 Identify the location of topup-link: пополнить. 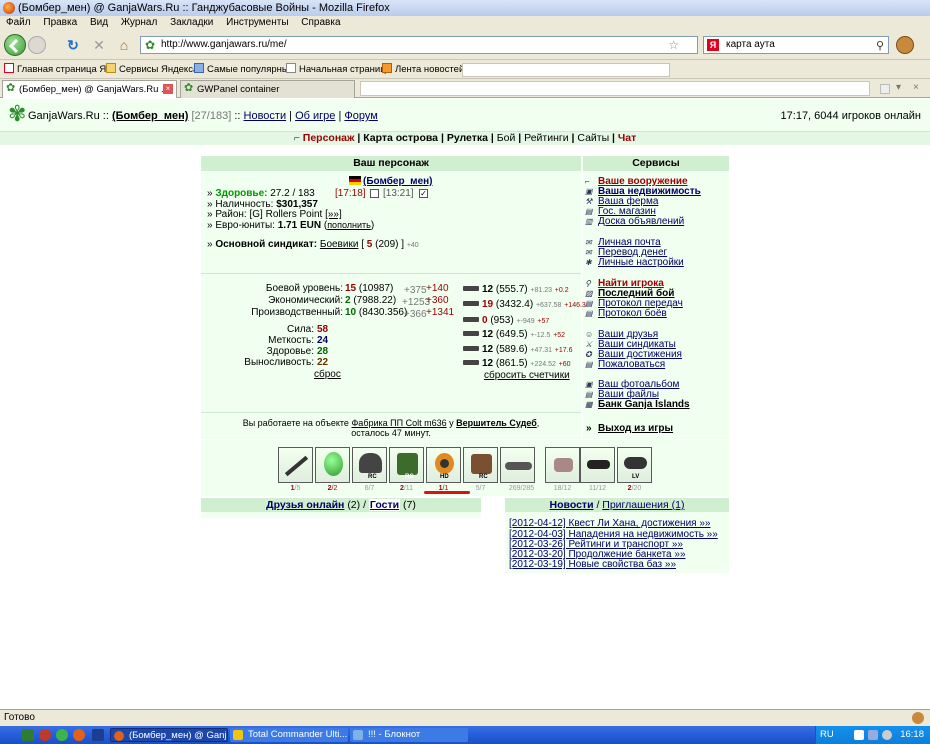
(349, 225).